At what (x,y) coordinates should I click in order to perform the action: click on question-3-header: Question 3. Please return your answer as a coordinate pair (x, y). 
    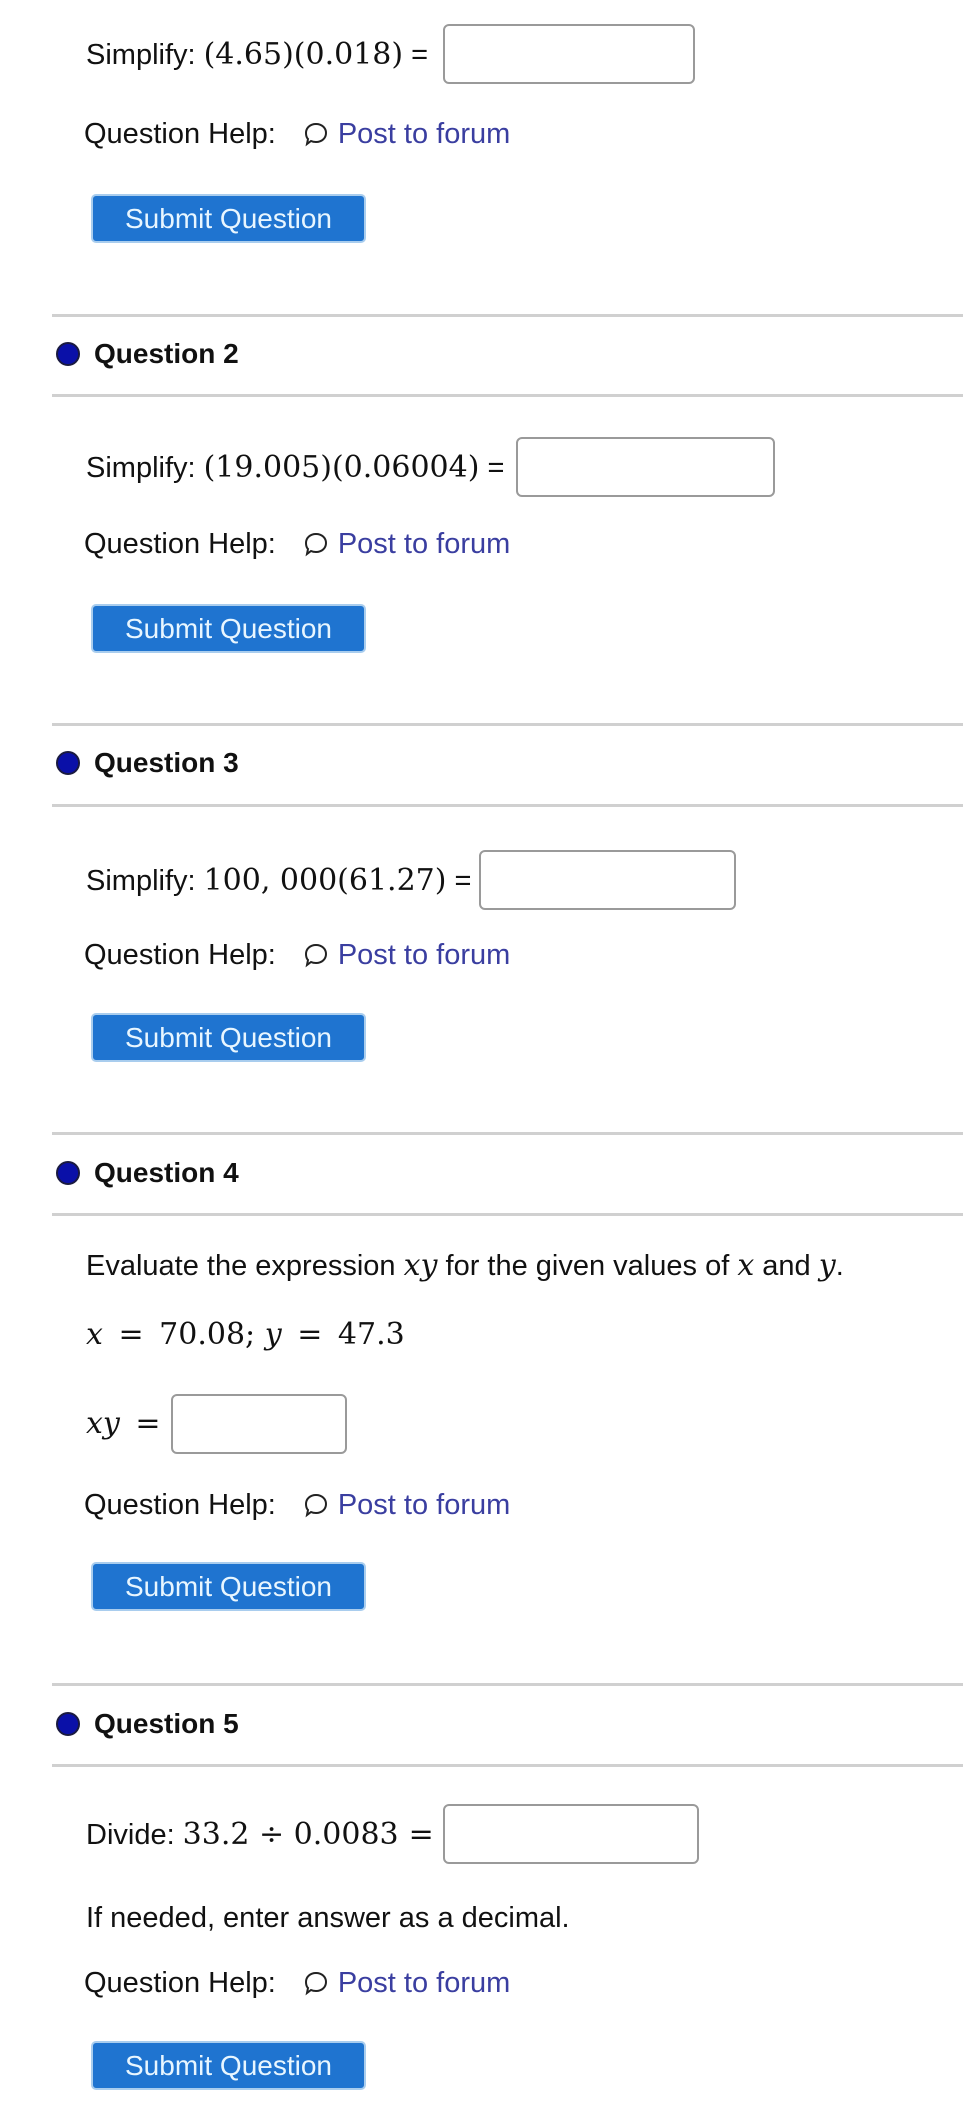
    Looking at the image, I should click on (147, 763).